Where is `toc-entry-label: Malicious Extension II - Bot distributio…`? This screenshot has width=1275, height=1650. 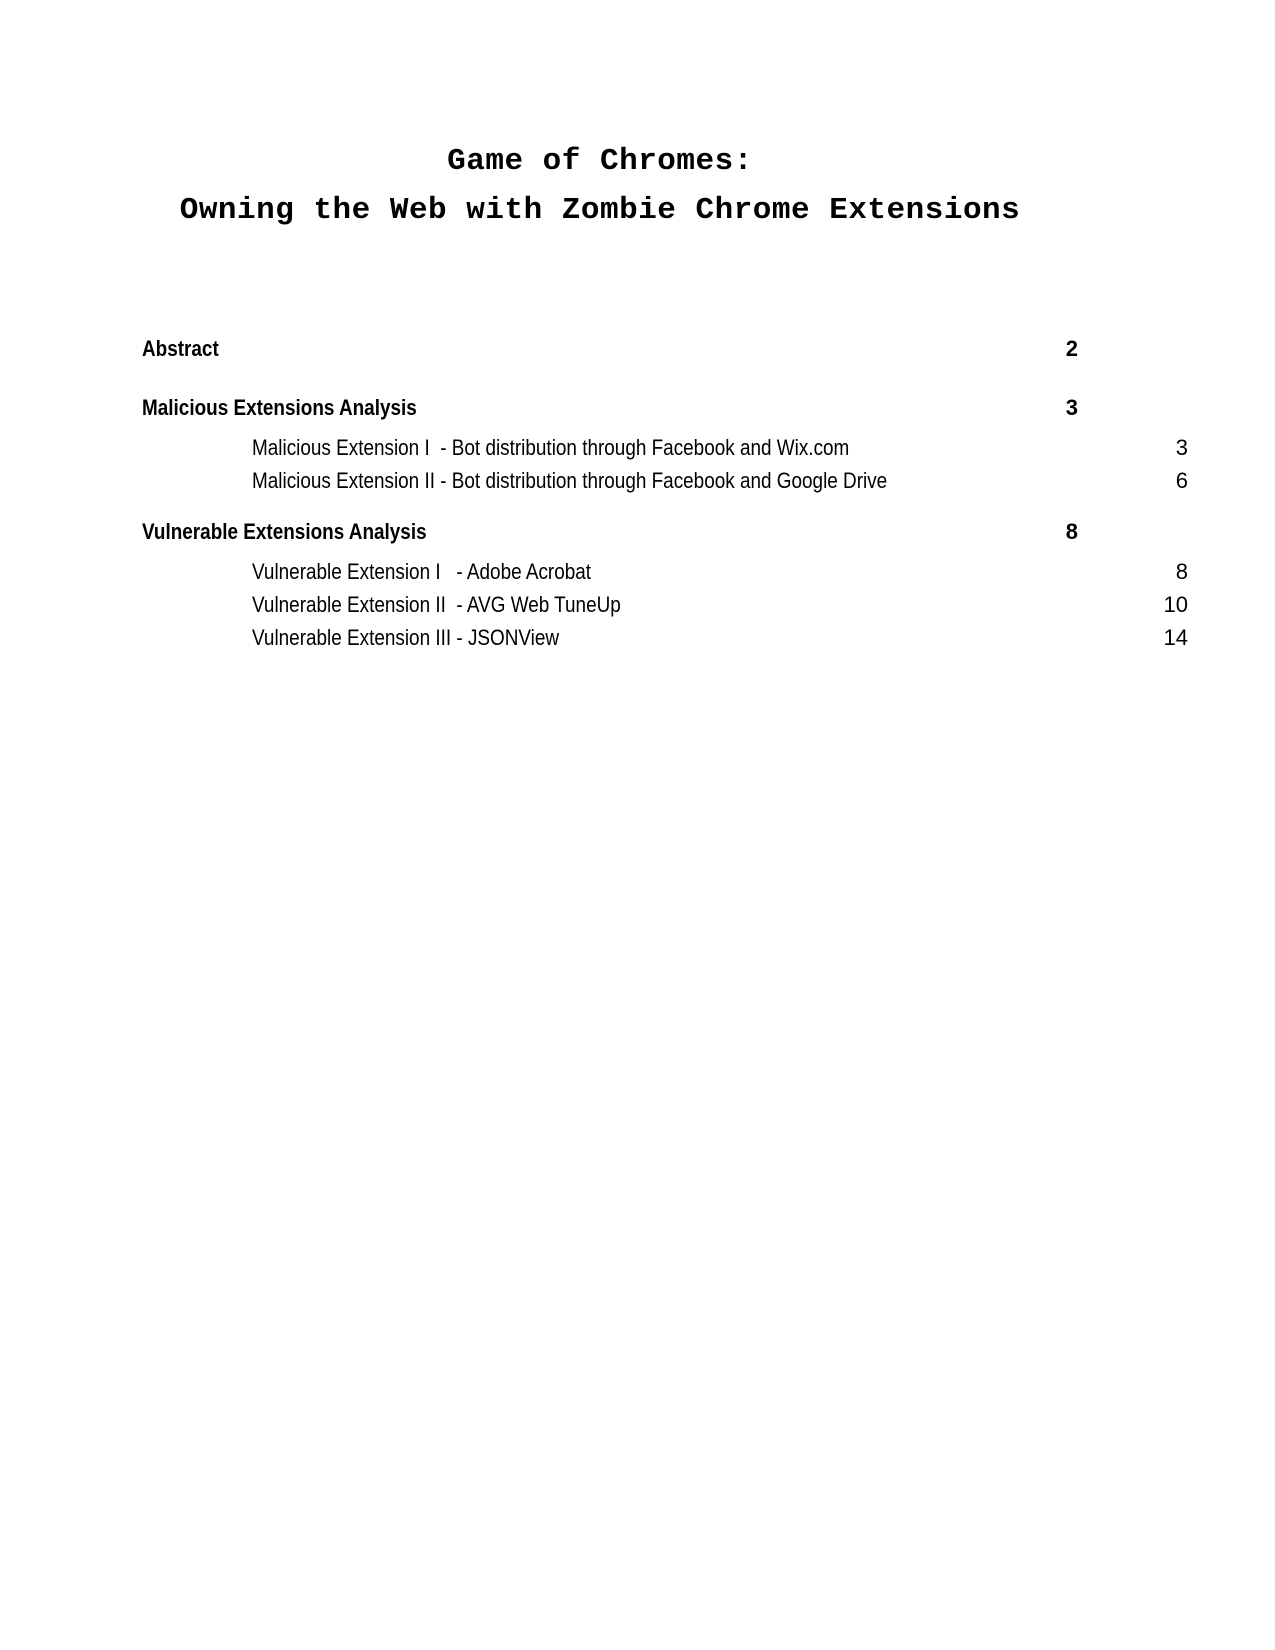
toc-entry-label: Malicious Extension II - Bot distributio… is located at coordinates (570, 480).